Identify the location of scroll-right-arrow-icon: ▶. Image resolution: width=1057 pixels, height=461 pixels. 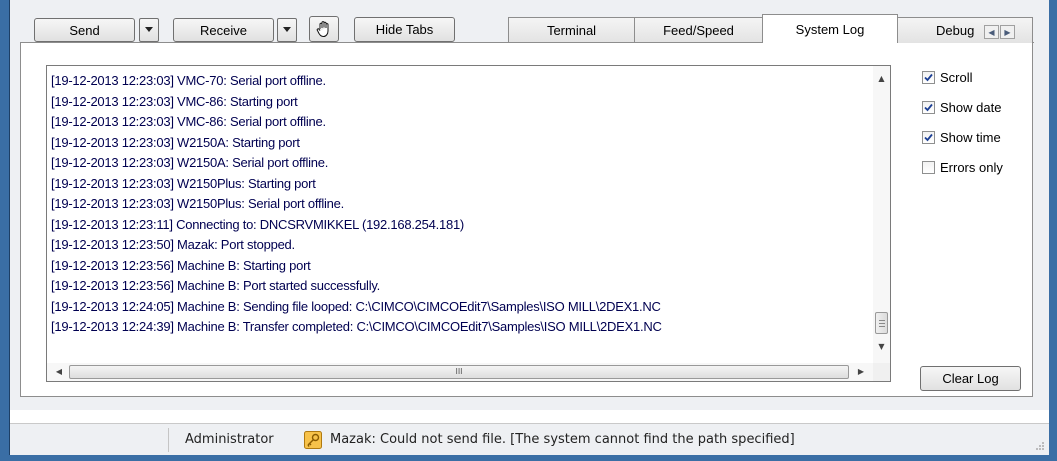
(861, 372).